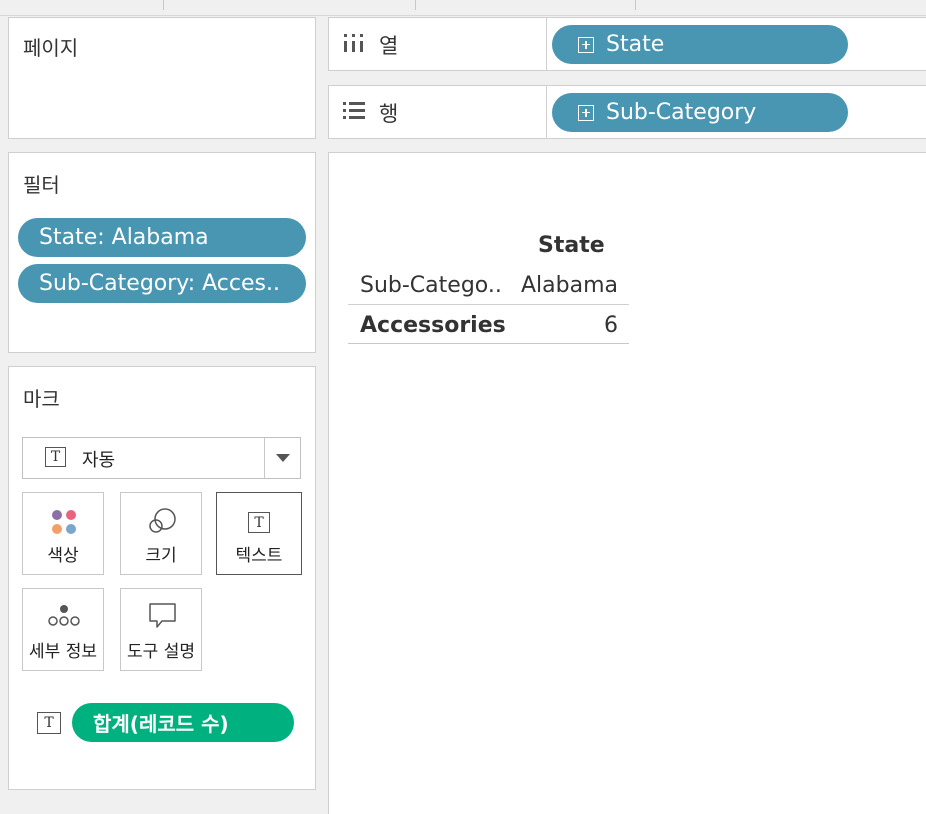  Describe the element at coordinates (63, 629) in the screenshot. I see `detail-button: 세부 정보` at that location.